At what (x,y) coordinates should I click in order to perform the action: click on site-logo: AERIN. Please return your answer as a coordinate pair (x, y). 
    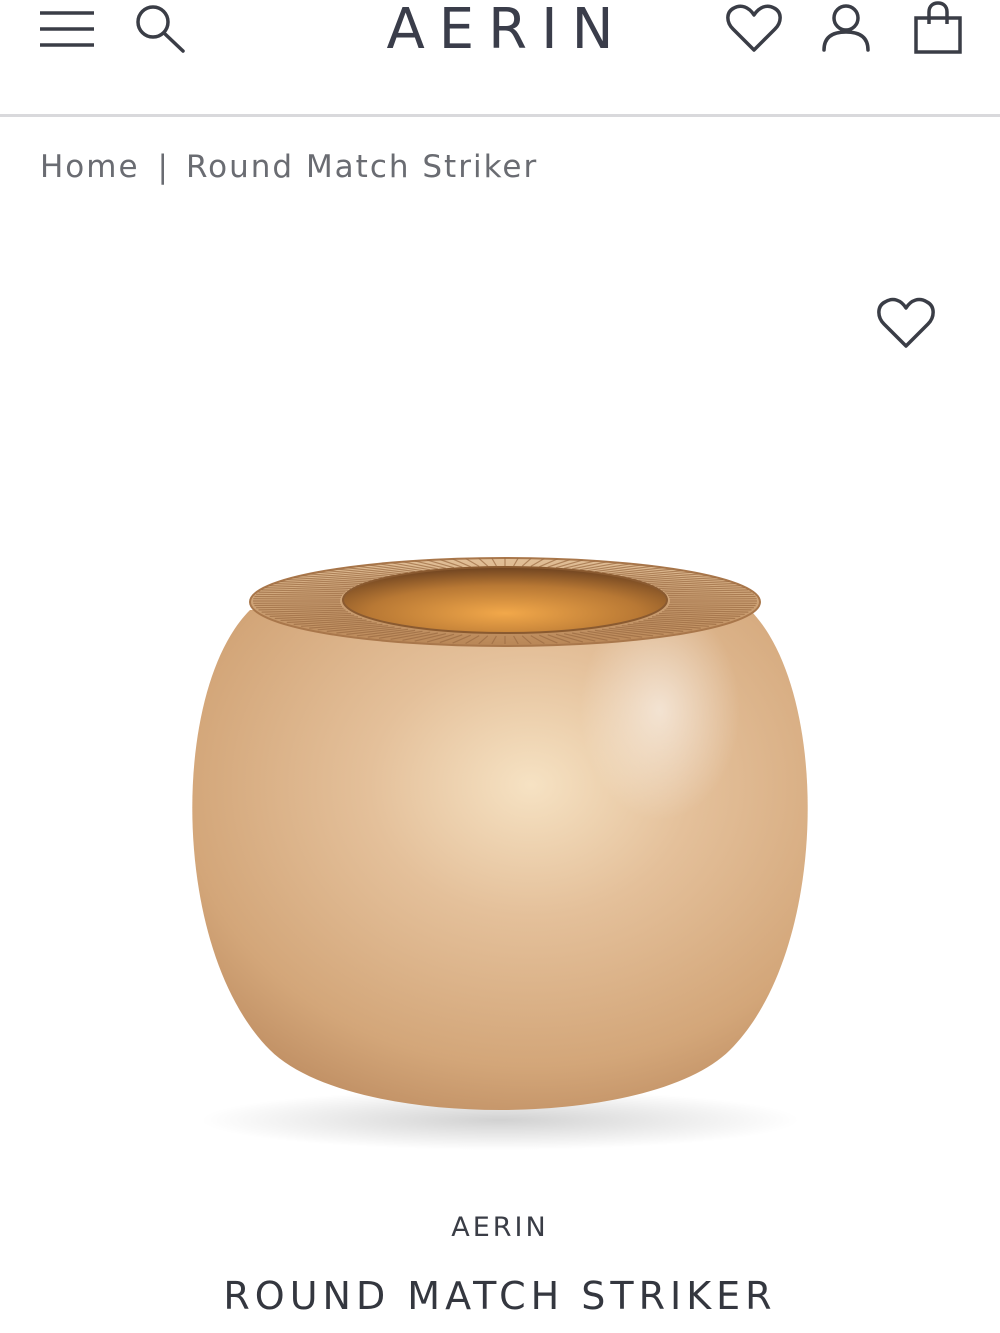
    Looking at the image, I should click on (500, 30).